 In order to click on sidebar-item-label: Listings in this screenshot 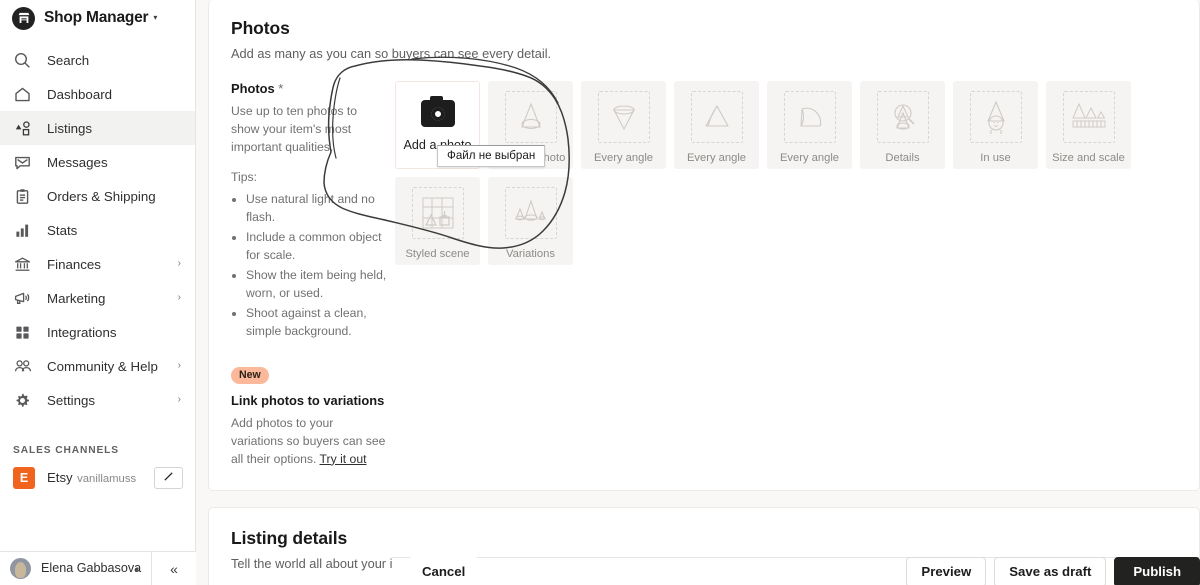, I will do `click(70, 128)`.